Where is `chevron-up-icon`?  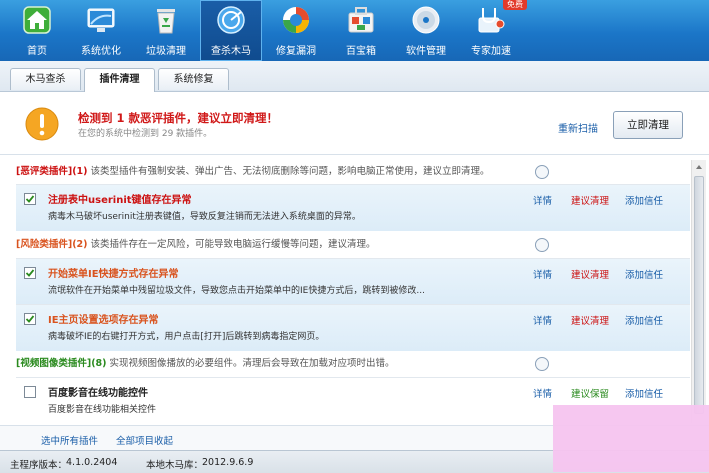
chevron-up-icon is located at coordinates (699, 167).